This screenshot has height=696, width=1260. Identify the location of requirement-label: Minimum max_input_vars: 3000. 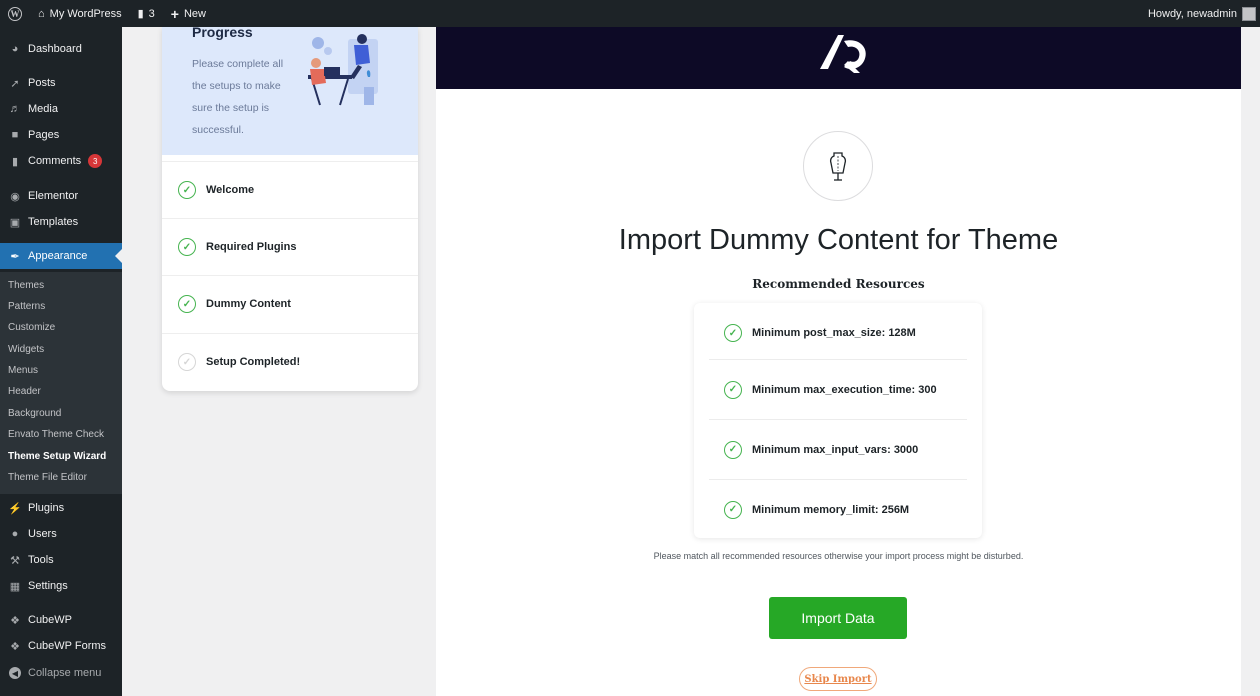
(835, 449).